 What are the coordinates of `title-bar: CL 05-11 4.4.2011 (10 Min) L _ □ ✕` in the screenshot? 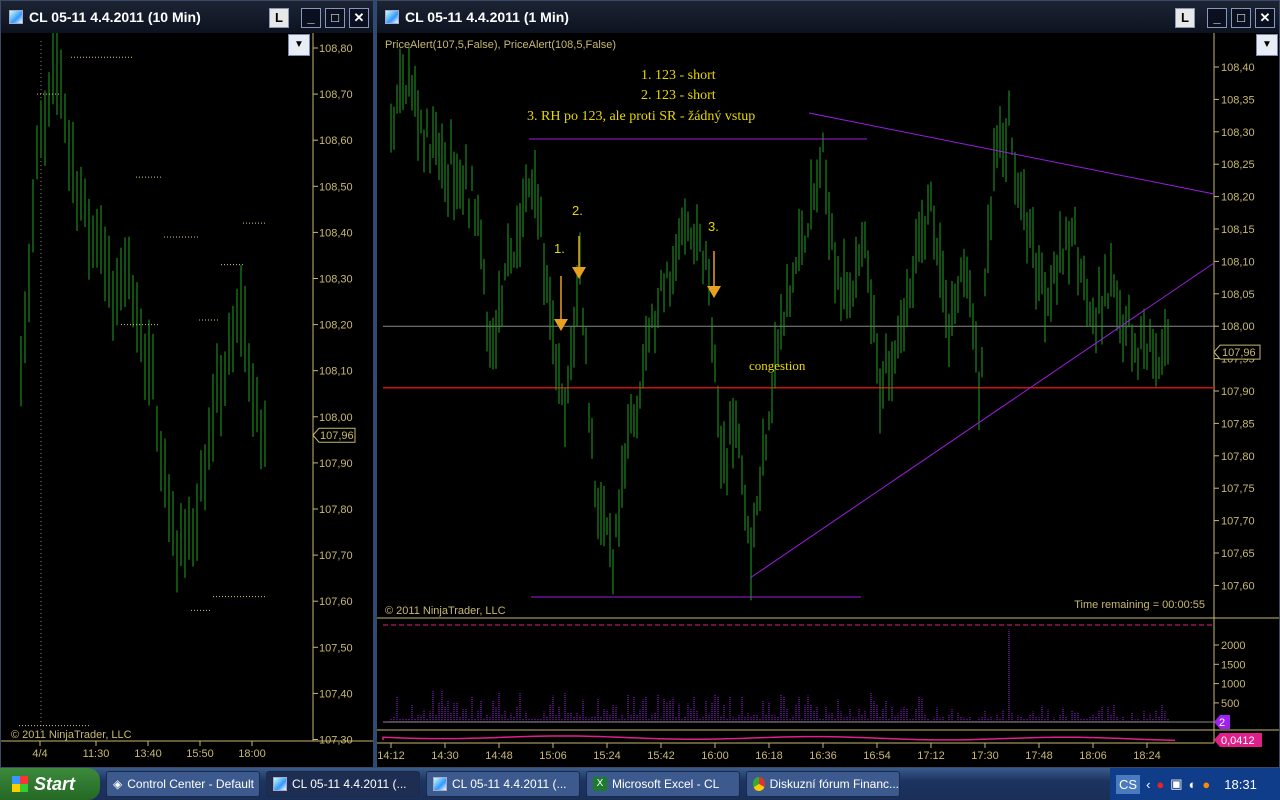 It's located at (187, 17).